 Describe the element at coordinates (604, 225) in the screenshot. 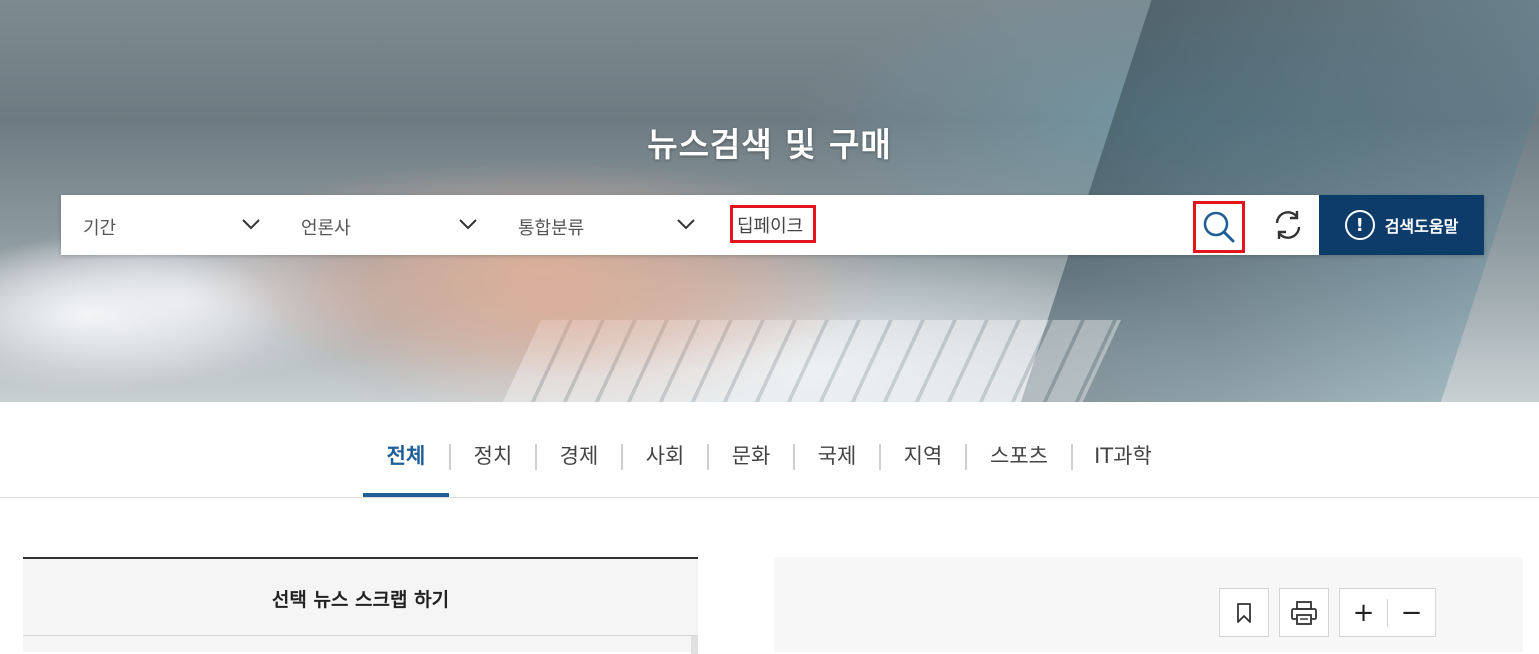

I see `category-select: 통합분류` at that location.